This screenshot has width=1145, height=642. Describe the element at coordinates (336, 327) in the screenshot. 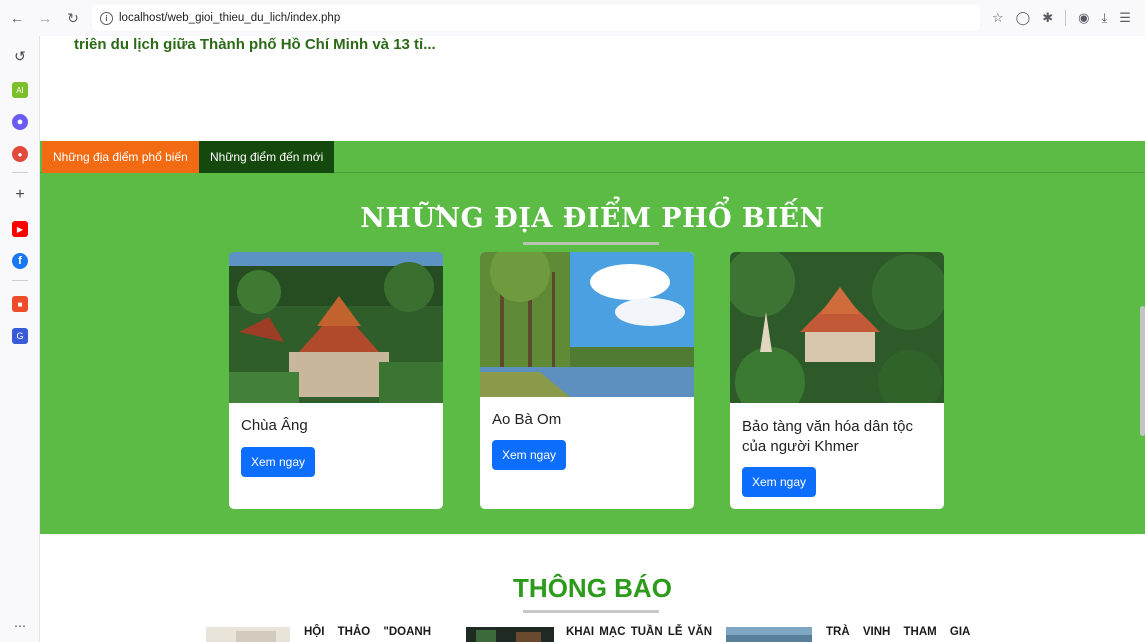

I see `pagoda-image` at that location.